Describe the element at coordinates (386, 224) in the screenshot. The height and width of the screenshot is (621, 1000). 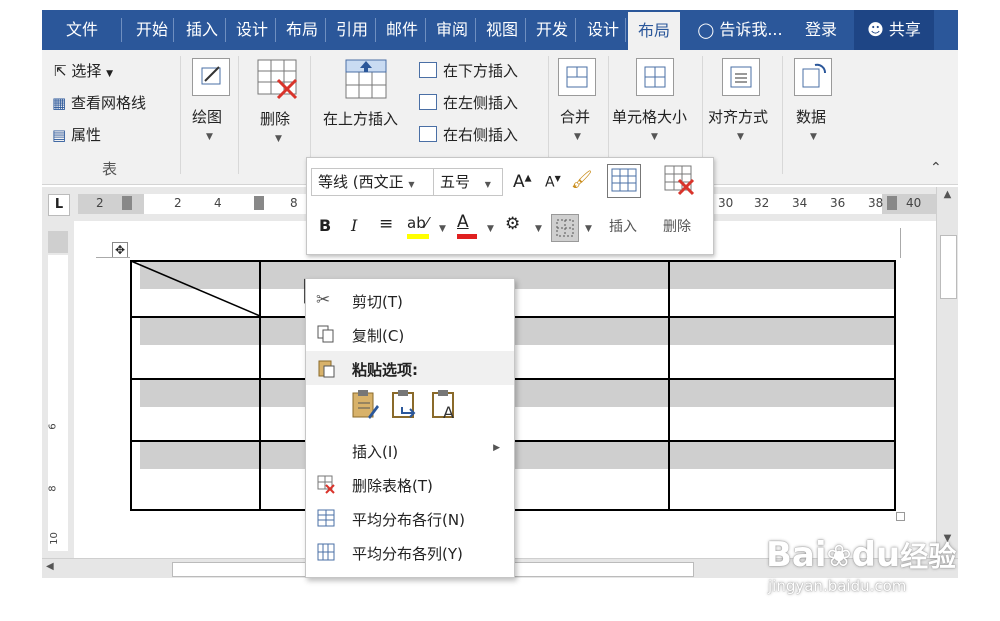
I see `center-align-icon: ≡` at that location.